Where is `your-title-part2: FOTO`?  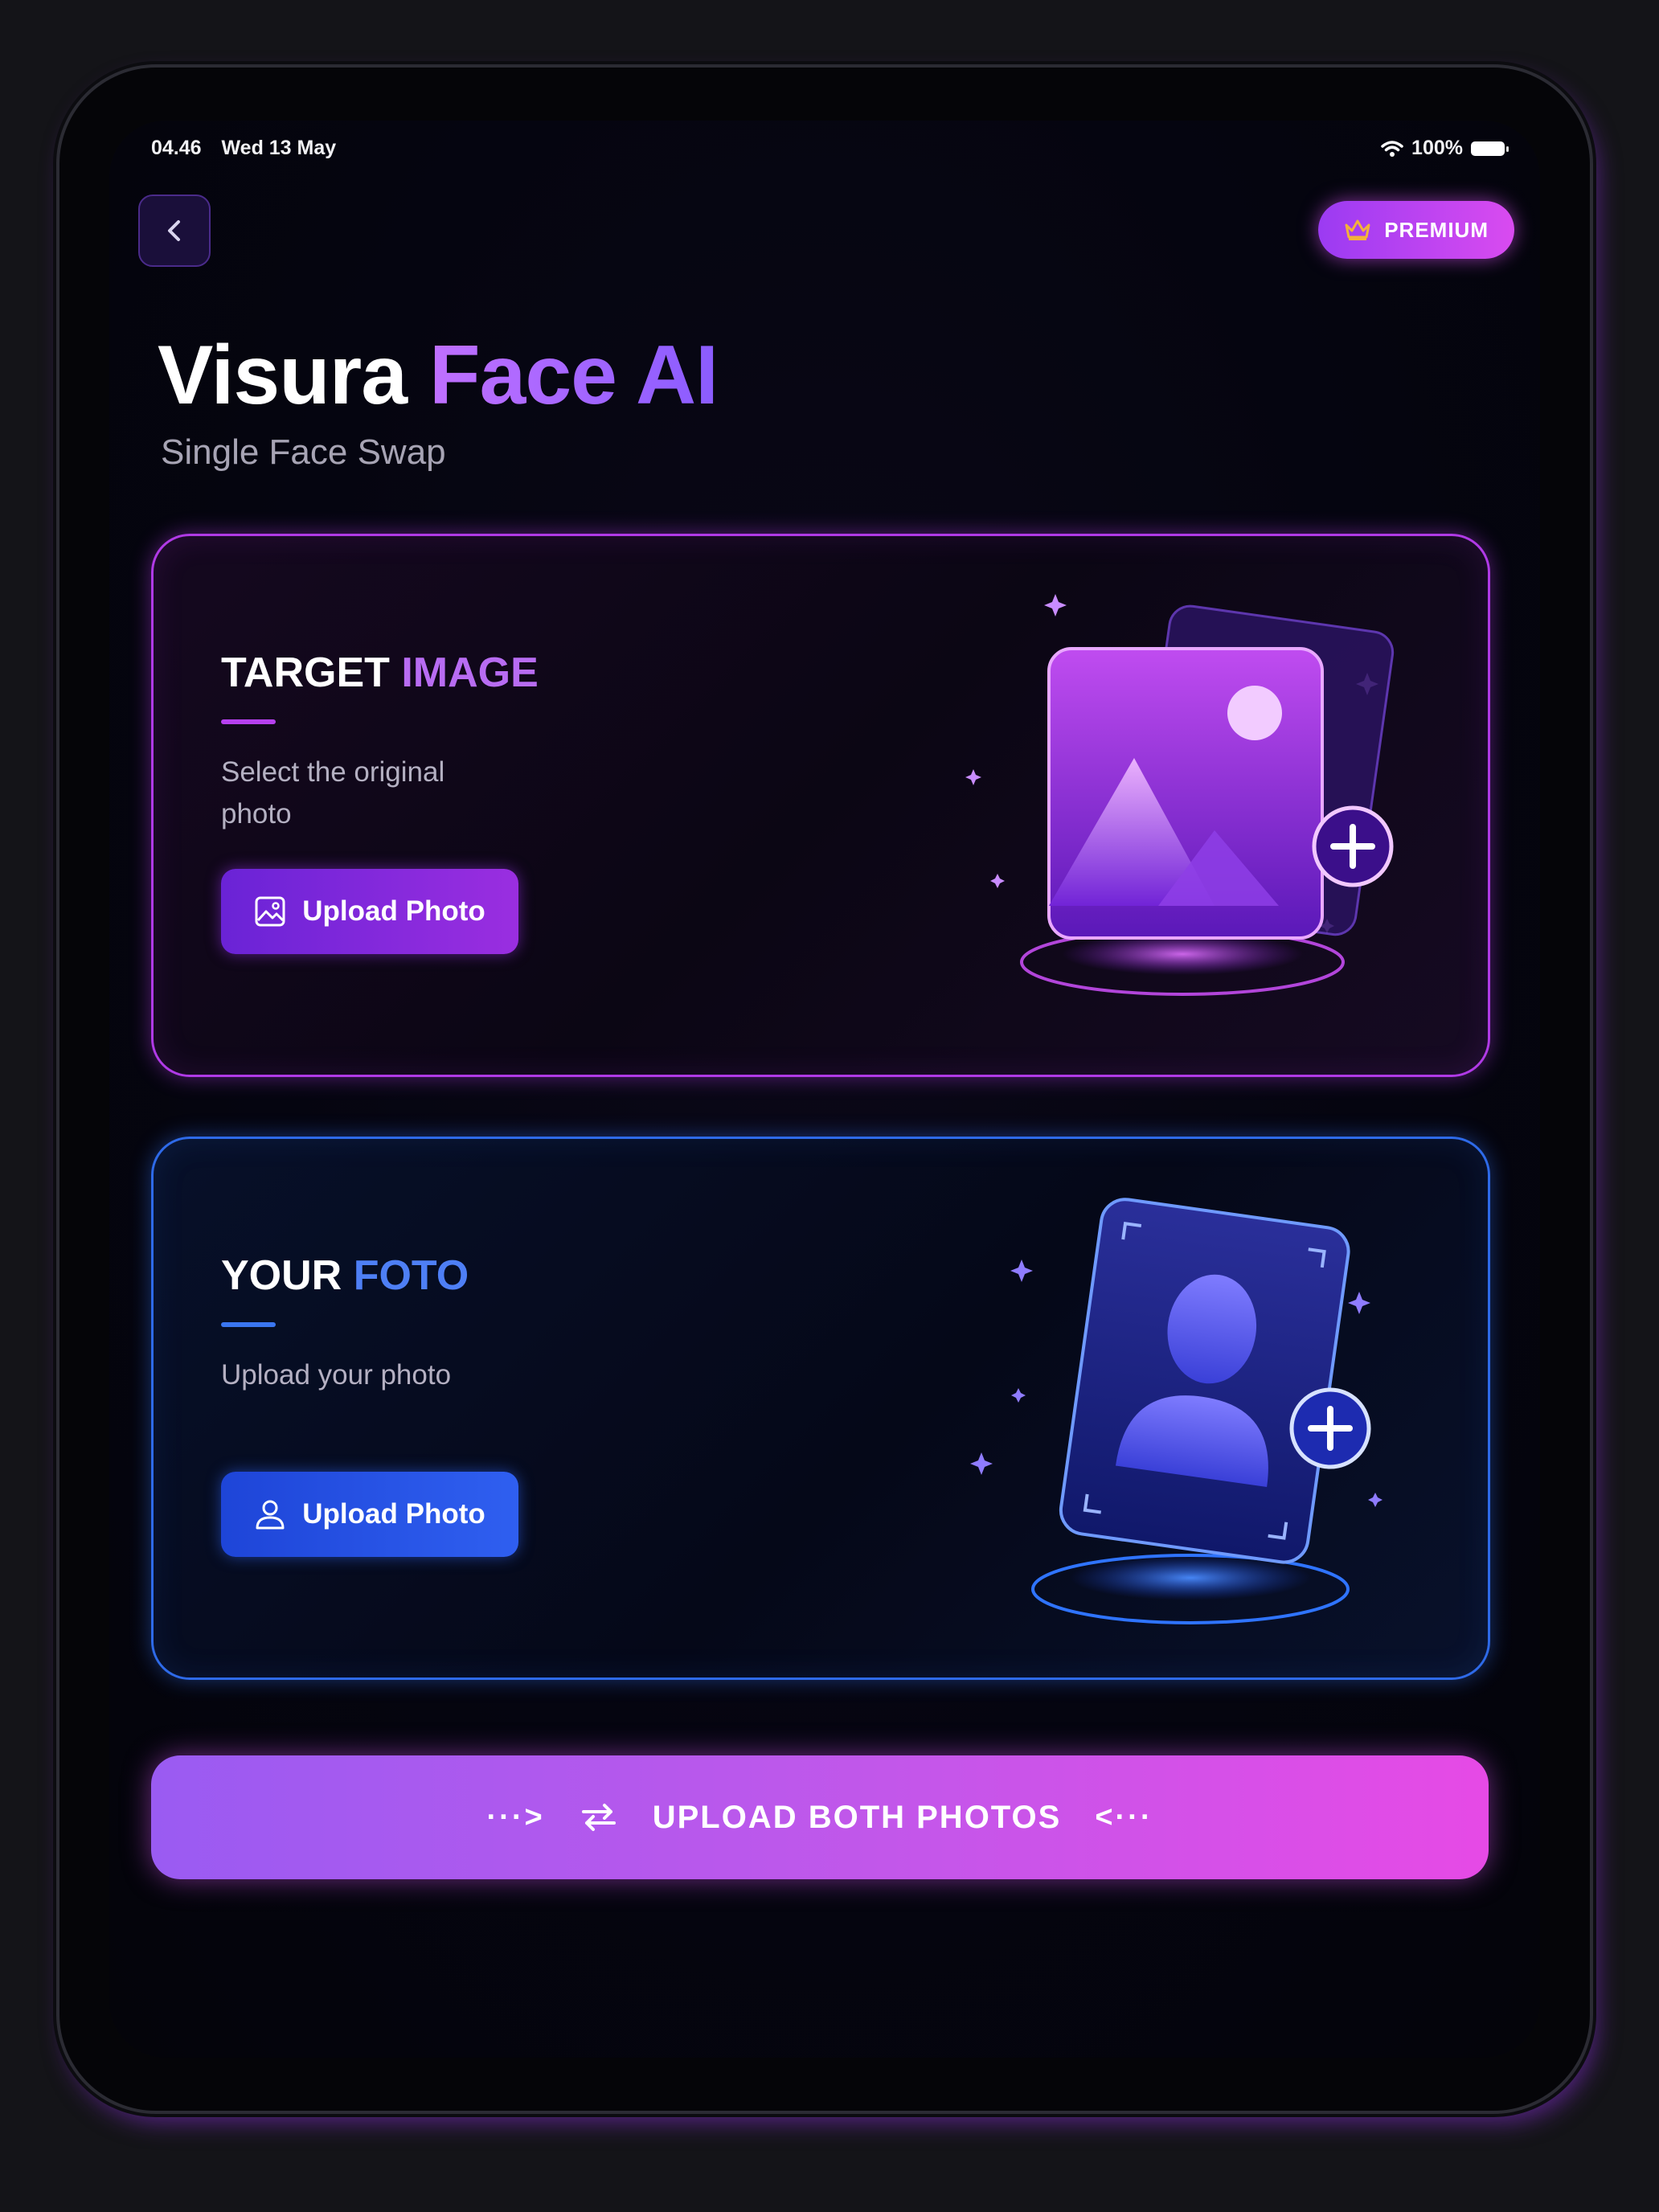 your-title-part2: FOTO is located at coordinates (411, 1275).